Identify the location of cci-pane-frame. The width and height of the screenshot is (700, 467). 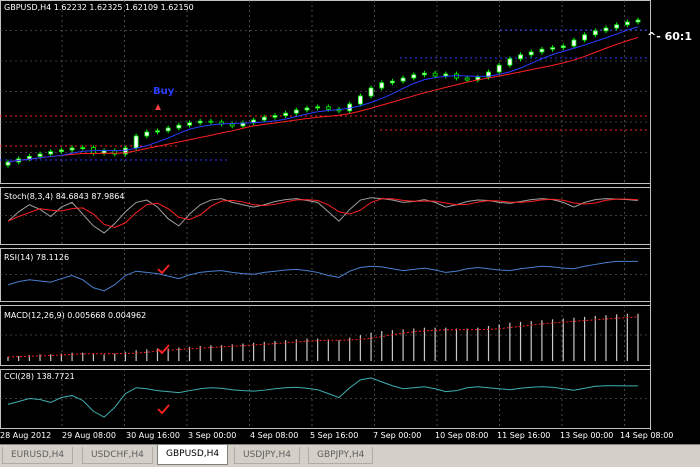
(325, 399).